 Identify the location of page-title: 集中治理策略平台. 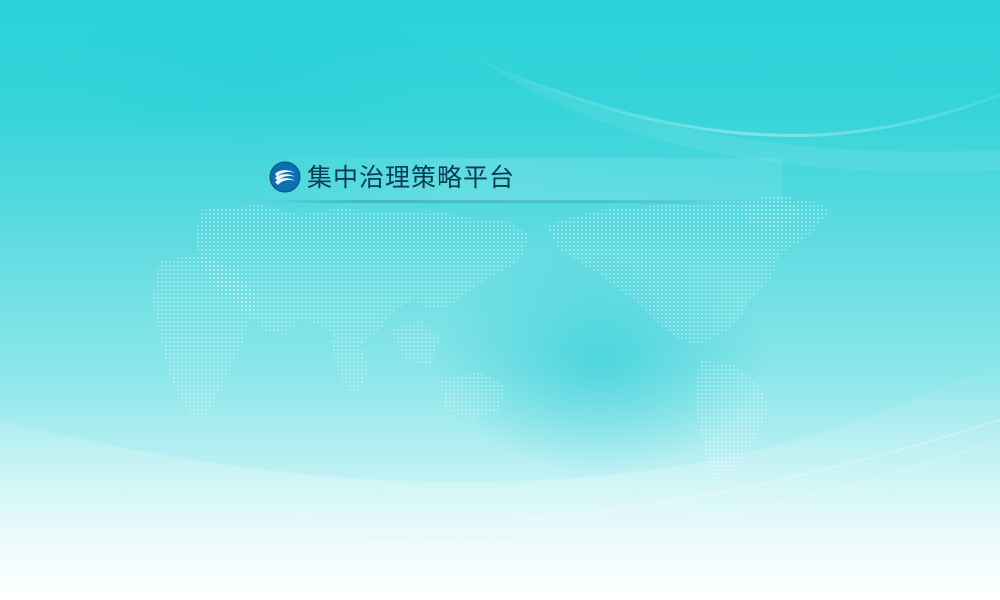
(411, 177).